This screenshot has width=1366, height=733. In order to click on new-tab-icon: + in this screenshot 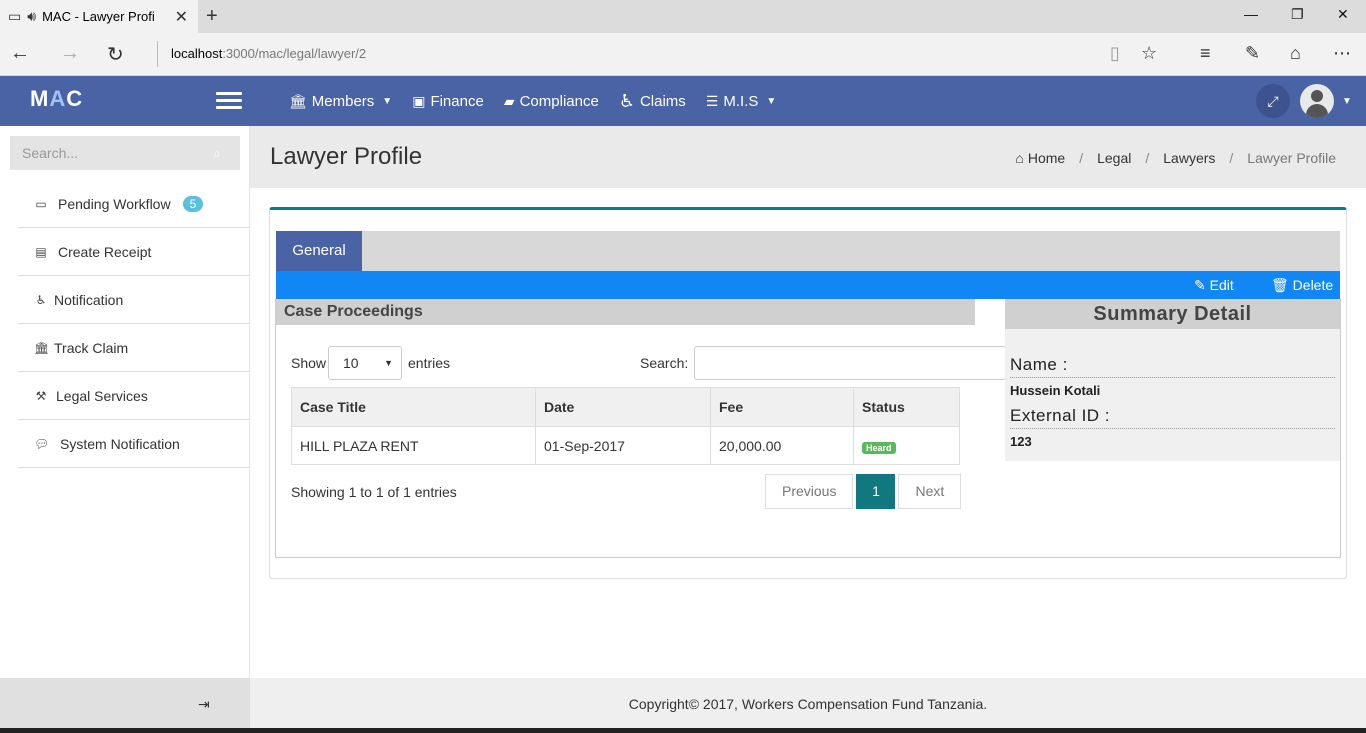, I will do `click(212, 16)`.